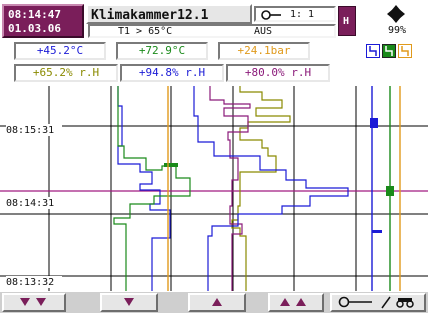 The height and width of the screenshot is (314, 428). What do you see at coordinates (212, 31) in the screenshot?
I see `limit-status: T1 > 65°C AUS` at bounding box center [212, 31].